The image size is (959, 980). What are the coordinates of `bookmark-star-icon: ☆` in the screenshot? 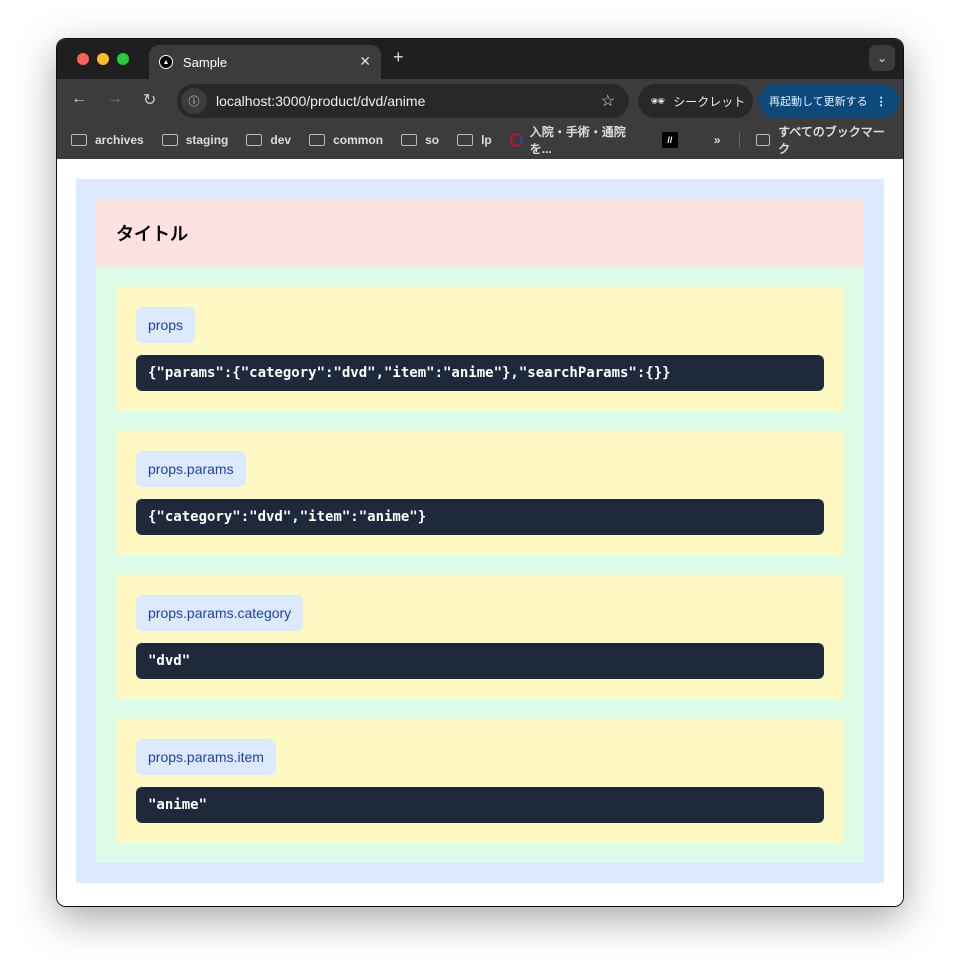 It's located at (608, 101).